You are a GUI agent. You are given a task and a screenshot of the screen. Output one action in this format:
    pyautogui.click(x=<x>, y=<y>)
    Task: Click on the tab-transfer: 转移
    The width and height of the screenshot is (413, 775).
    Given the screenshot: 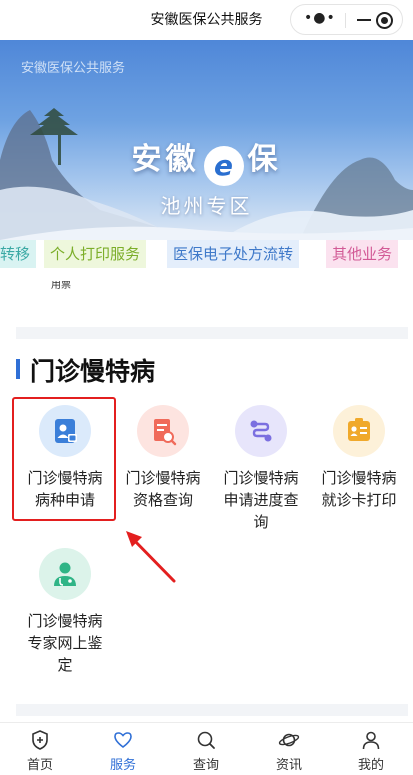 What is the action you would take?
    pyautogui.click(x=18, y=254)
    